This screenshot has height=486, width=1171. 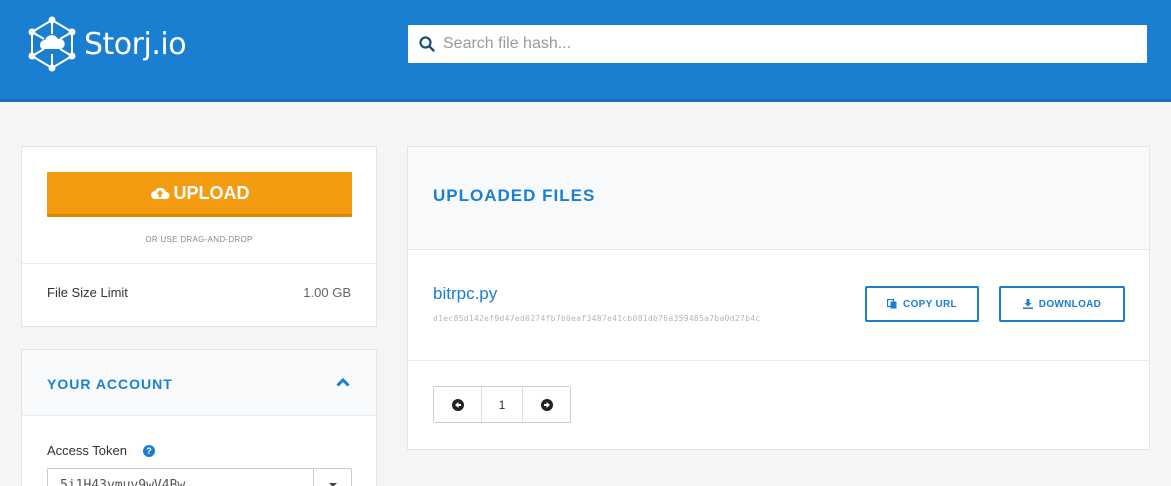 I want to click on file-name-link: bitrpc.py, so click(x=465, y=294).